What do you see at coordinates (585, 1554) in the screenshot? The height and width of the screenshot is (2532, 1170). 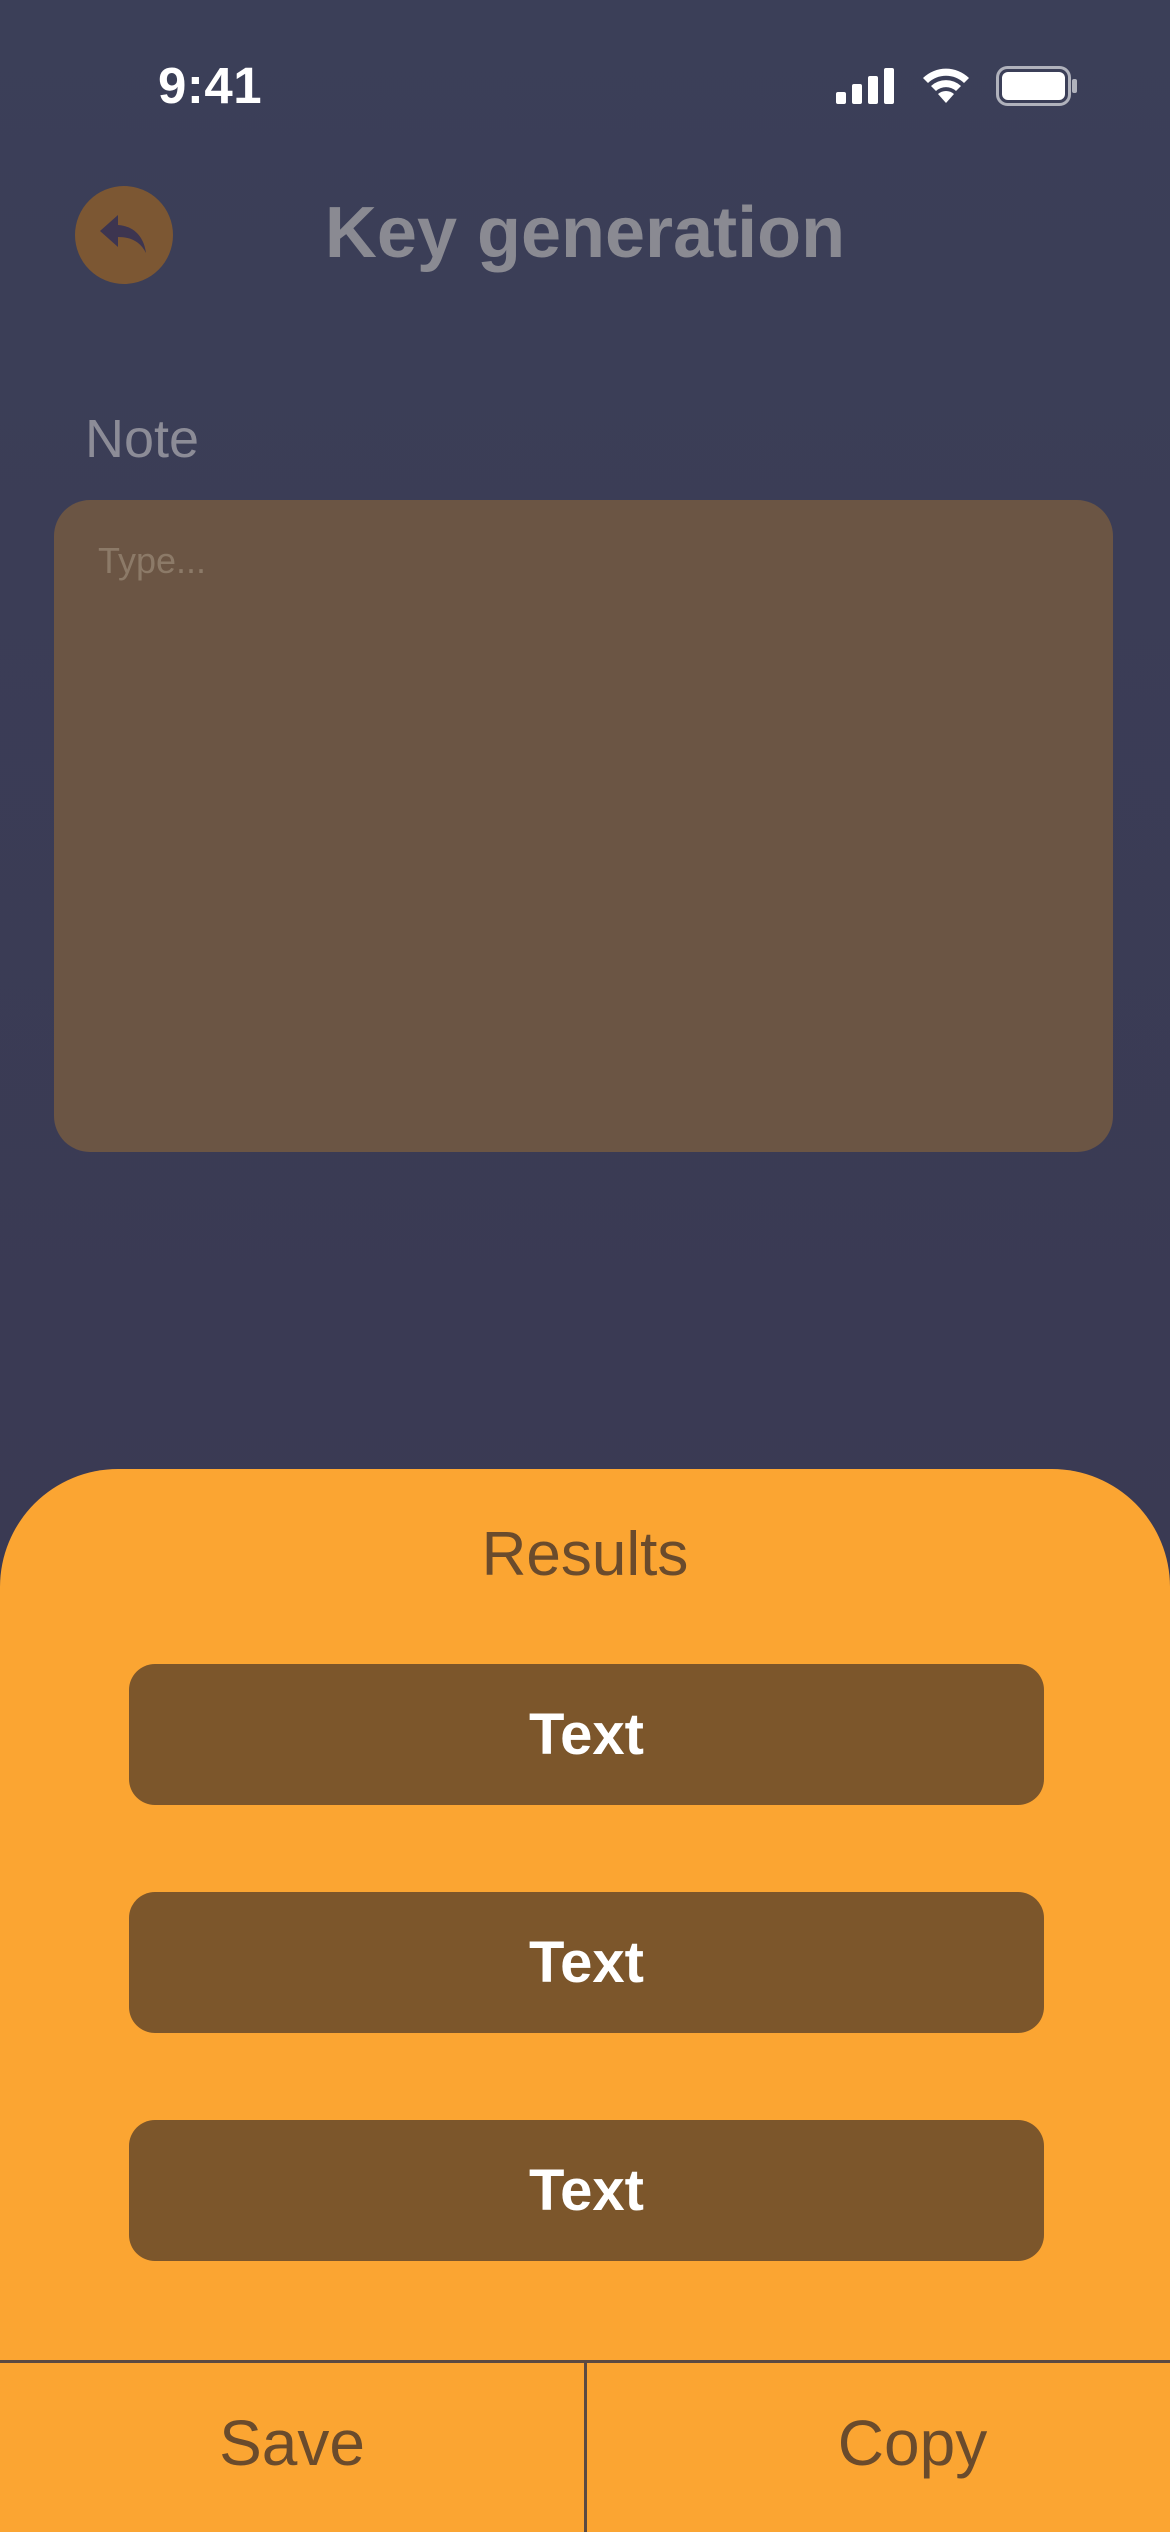 I see `results-title: Results` at bounding box center [585, 1554].